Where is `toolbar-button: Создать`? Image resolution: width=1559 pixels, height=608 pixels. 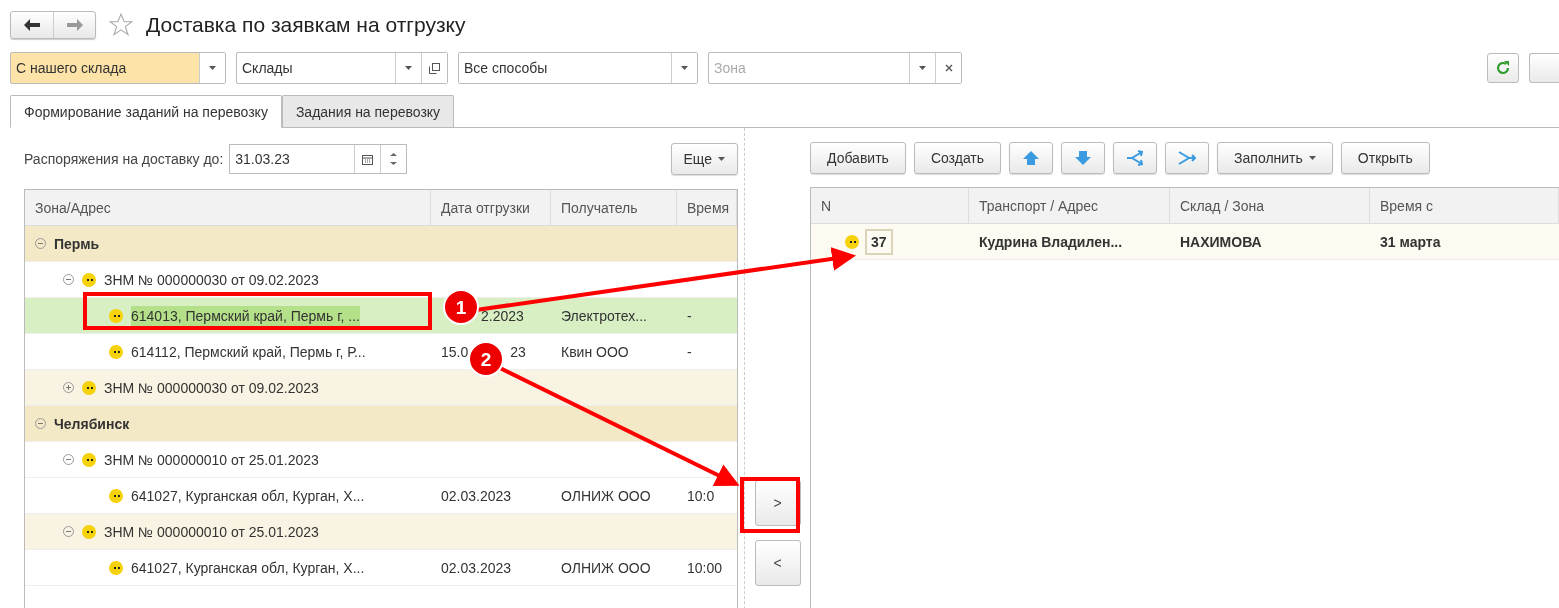
toolbar-button: Создать is located at coordinates (957, 158).